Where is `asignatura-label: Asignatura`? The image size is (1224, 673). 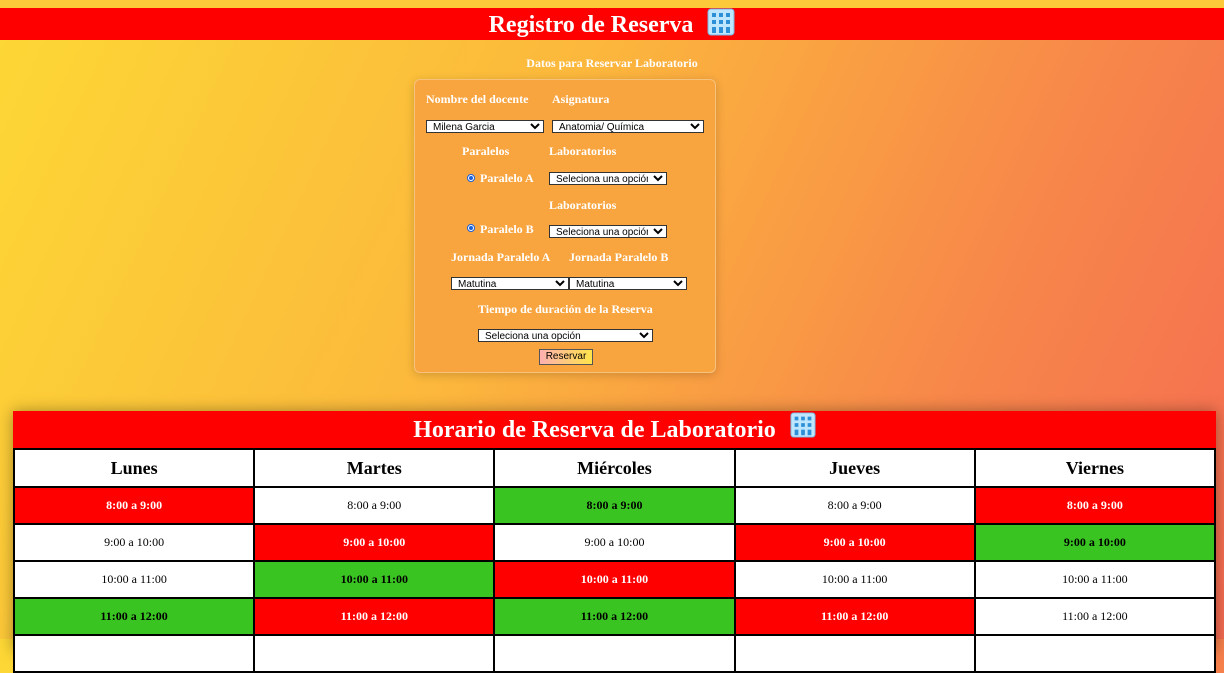 asignatura-label: Asignatura is located at coordinates (581, 99).